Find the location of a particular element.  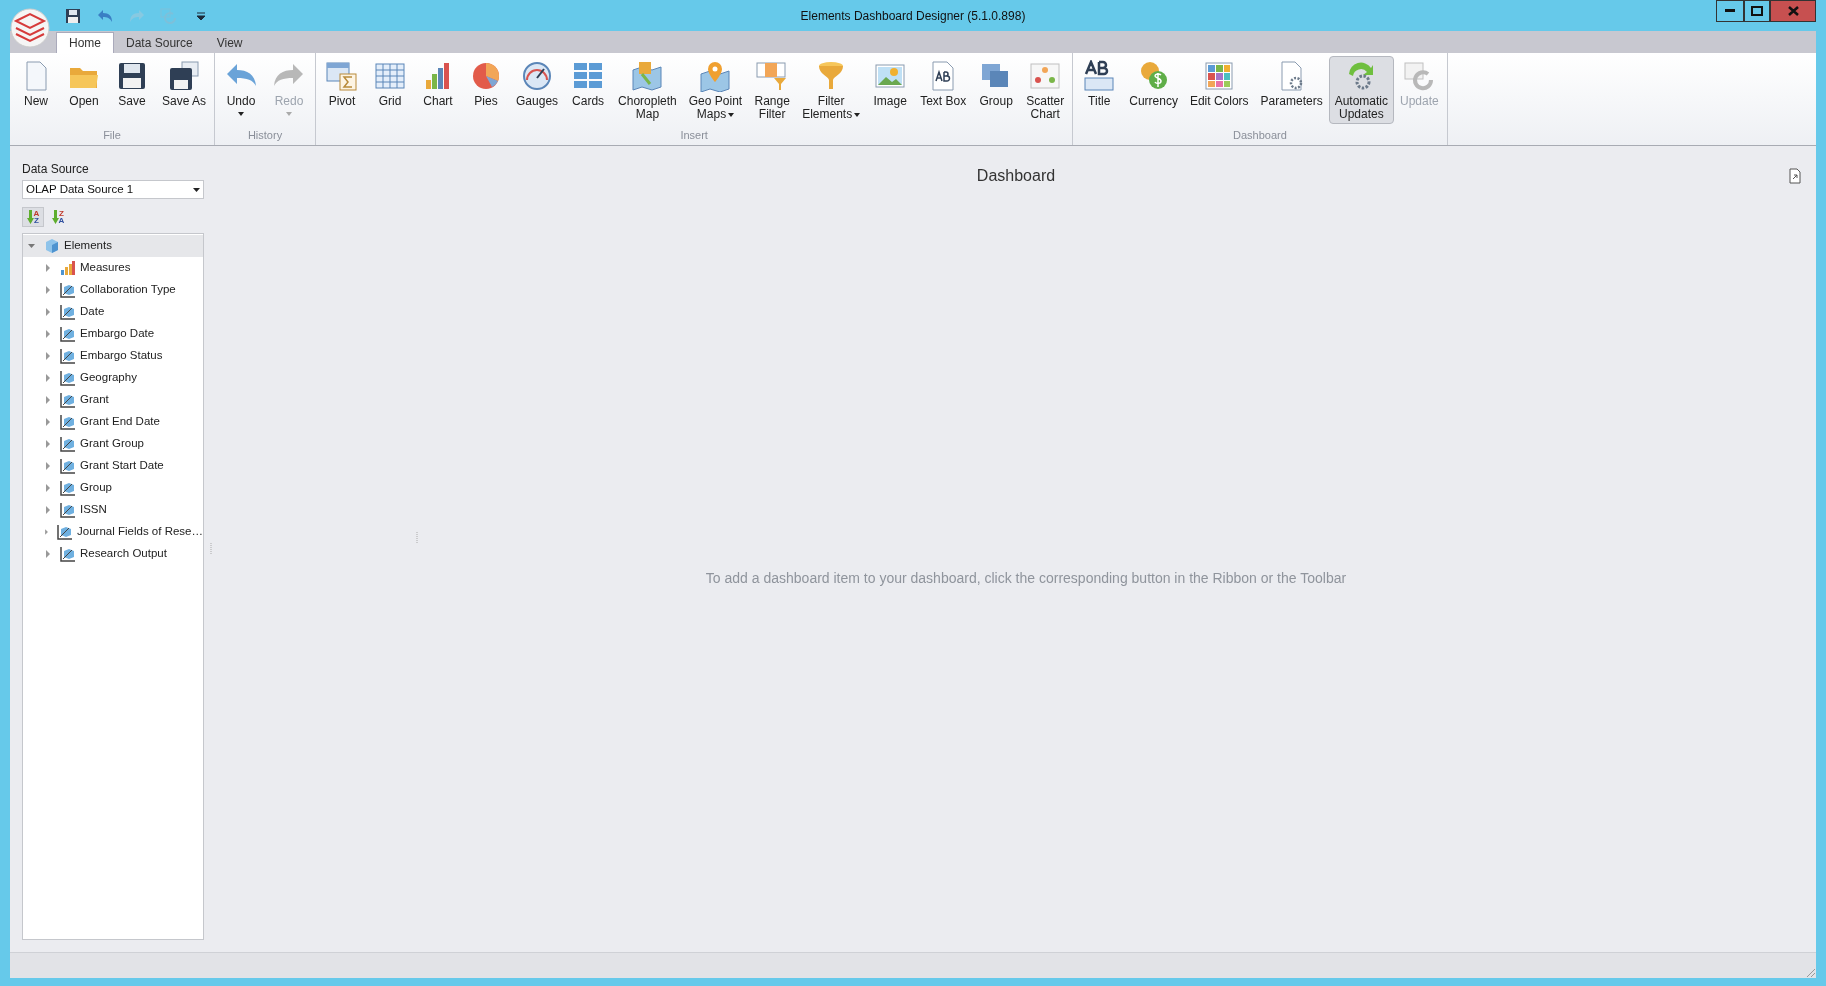

tree-item-label: Embargo Status is located at coordinates (121, 356).